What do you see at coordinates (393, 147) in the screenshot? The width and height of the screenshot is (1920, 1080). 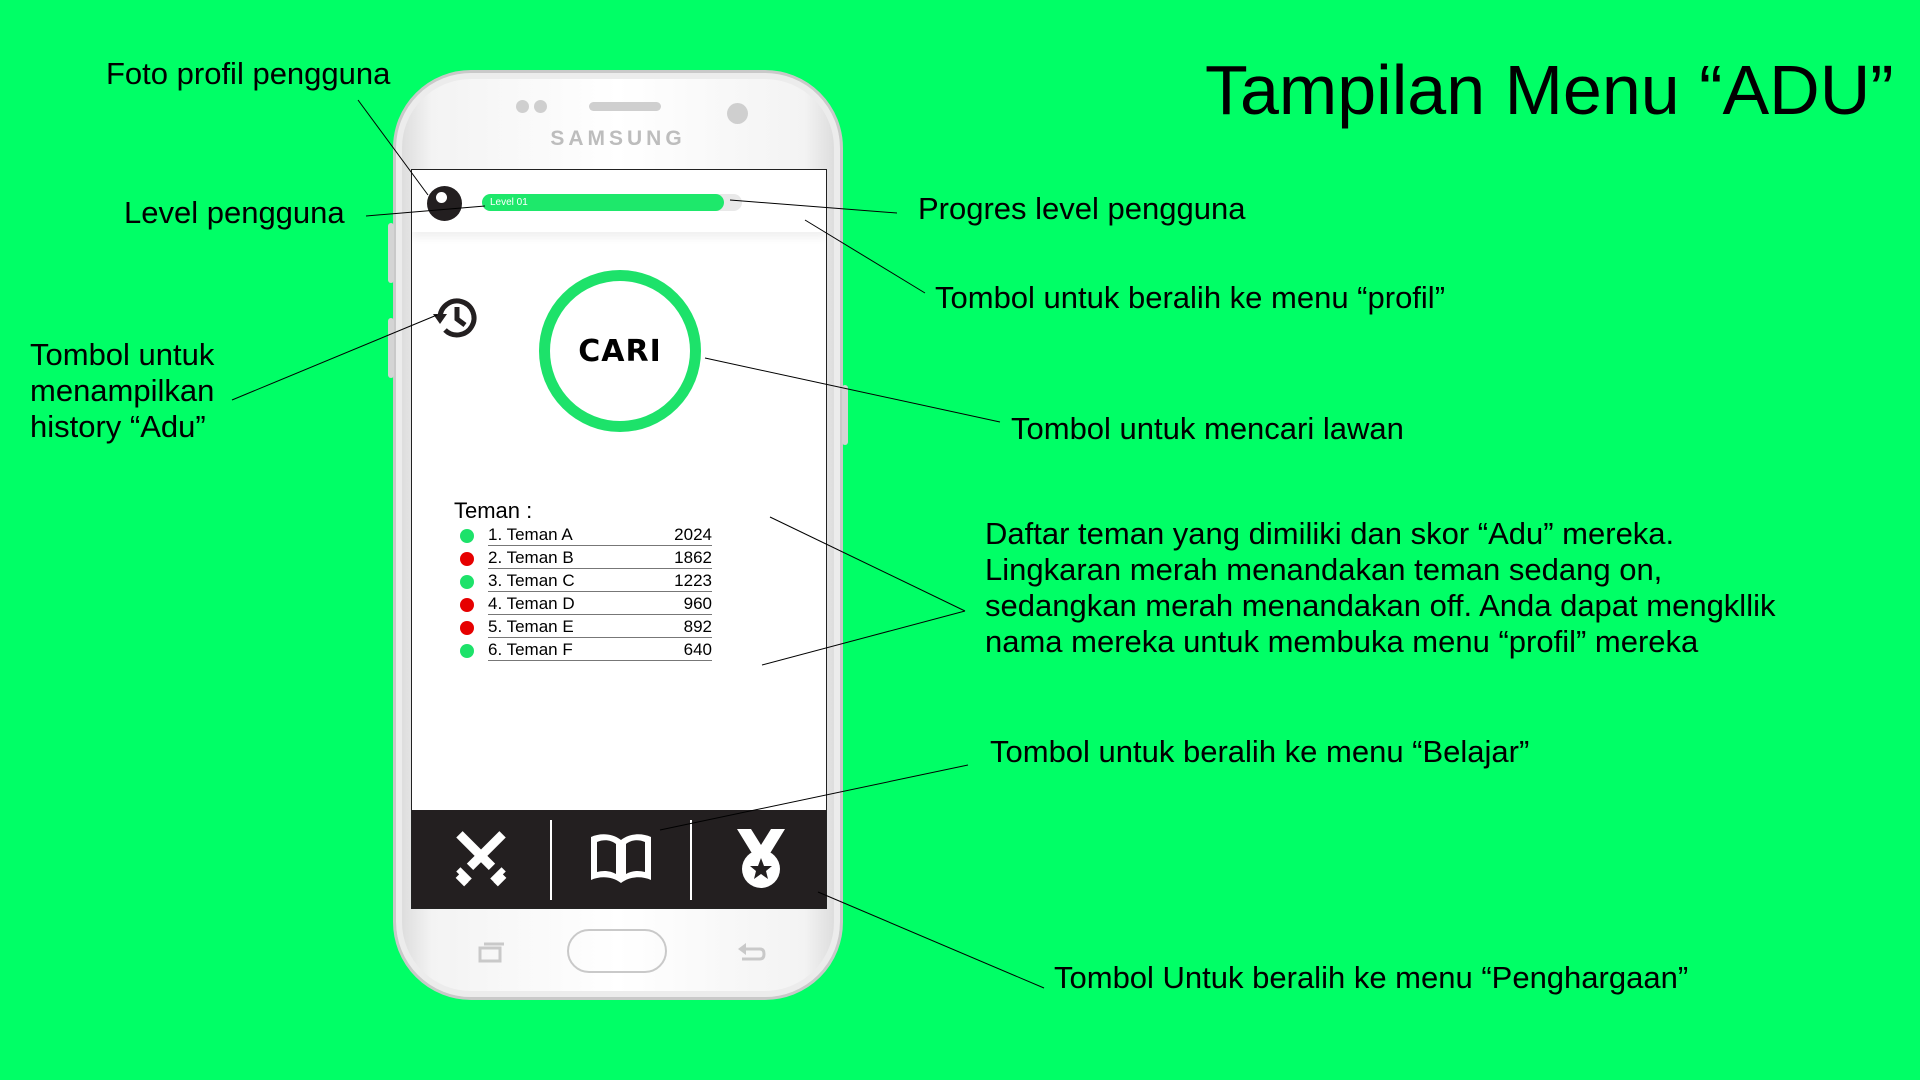 I see `leader-line-foto` at bounding box center [393, 147].